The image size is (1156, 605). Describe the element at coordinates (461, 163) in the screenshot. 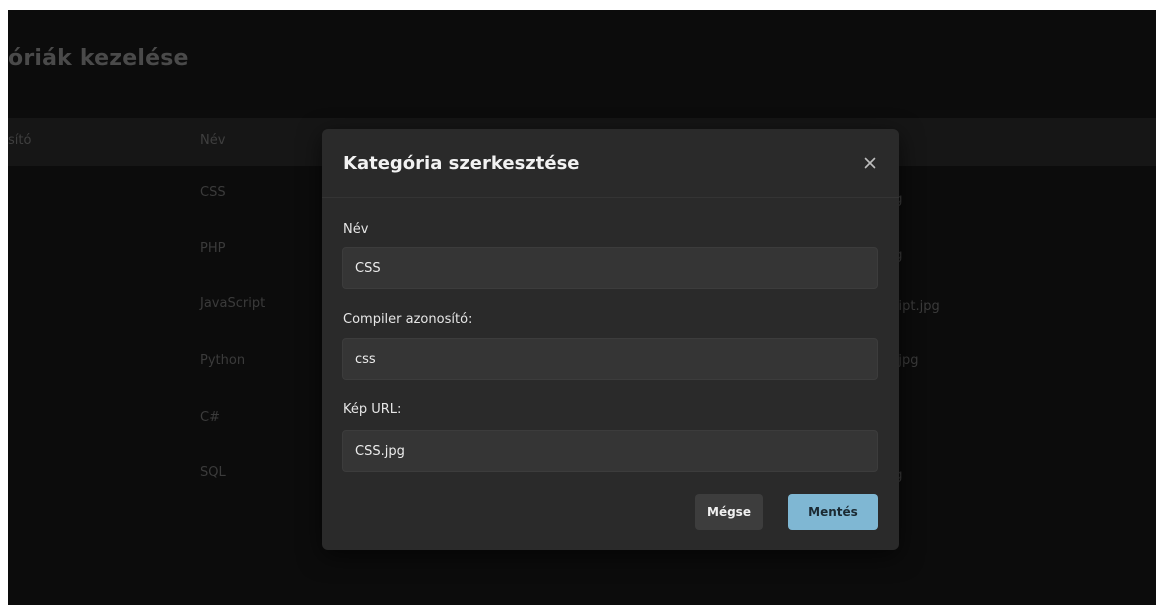

I see `modal-title: Kategória szerkesztése` at that location.